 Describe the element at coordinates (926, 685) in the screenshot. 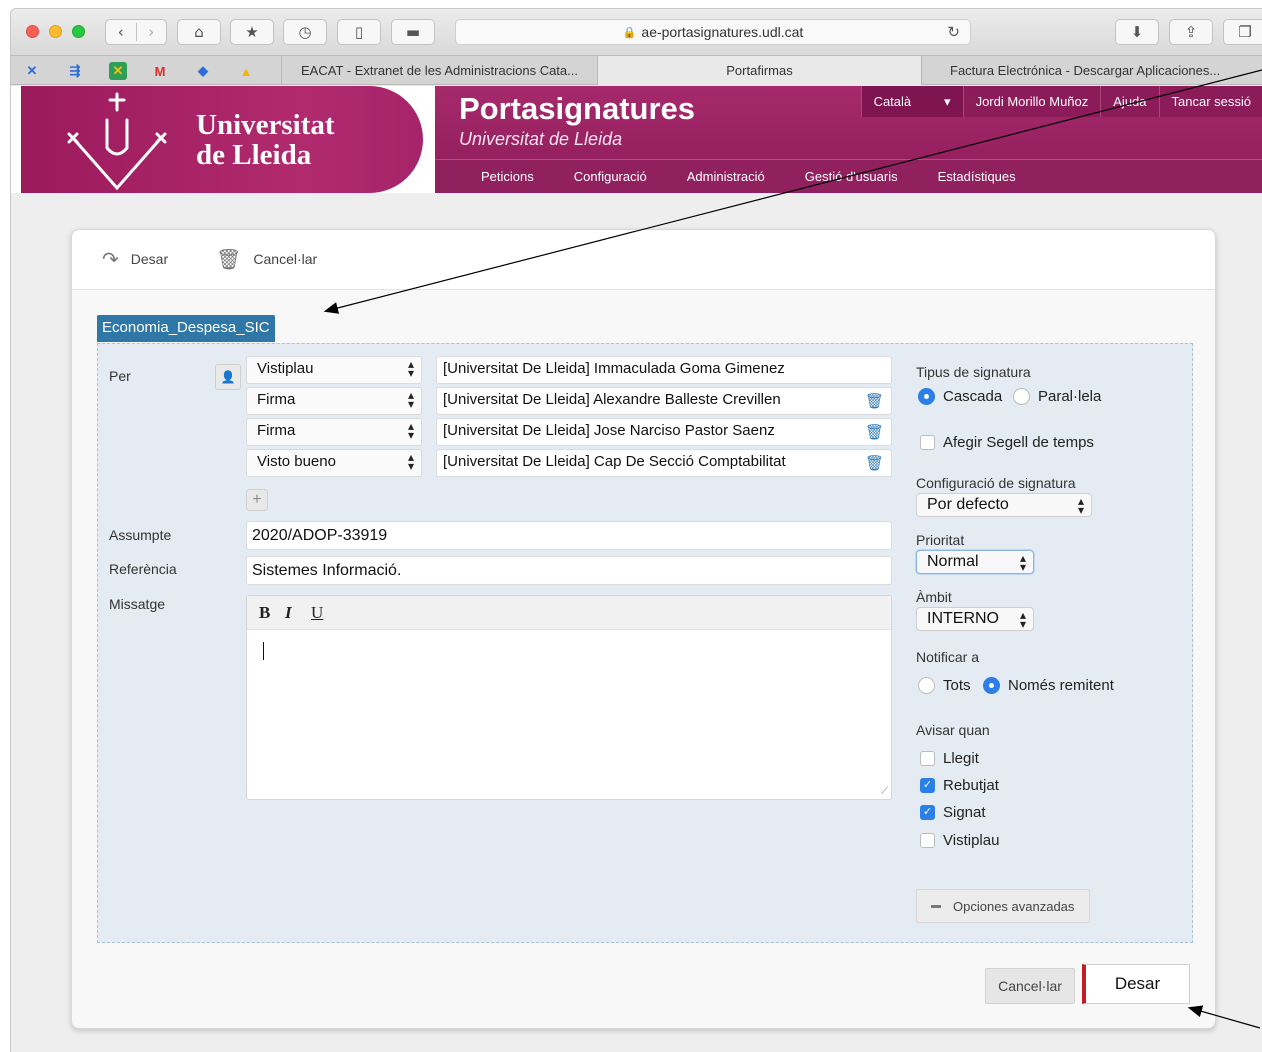

I see `notify-all-radio` at that location.